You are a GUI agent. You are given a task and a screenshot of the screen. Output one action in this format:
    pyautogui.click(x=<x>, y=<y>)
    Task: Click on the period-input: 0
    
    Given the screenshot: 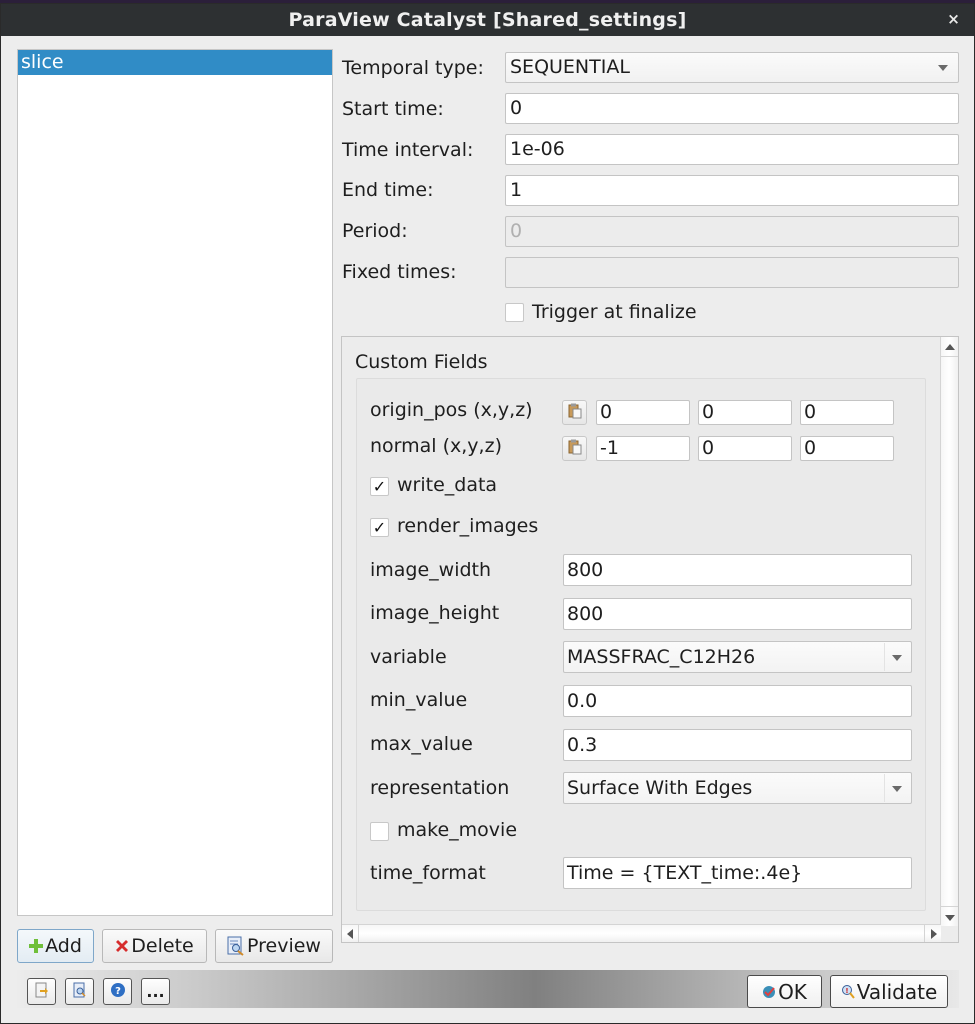 What is the action you would take?
    pyautogui.click(x=732, y=231)
    